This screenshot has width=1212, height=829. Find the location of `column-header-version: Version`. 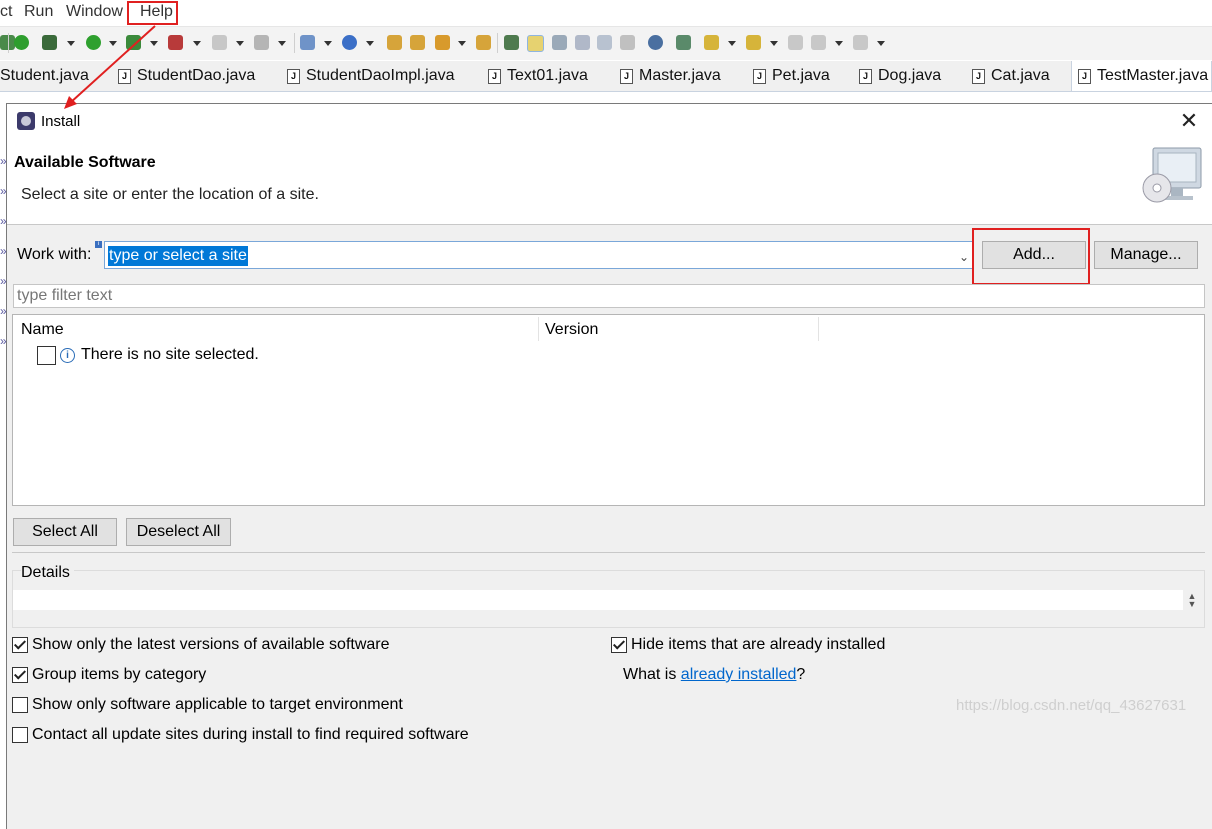

column-header-version: Version is located at coordinates (571, 330).